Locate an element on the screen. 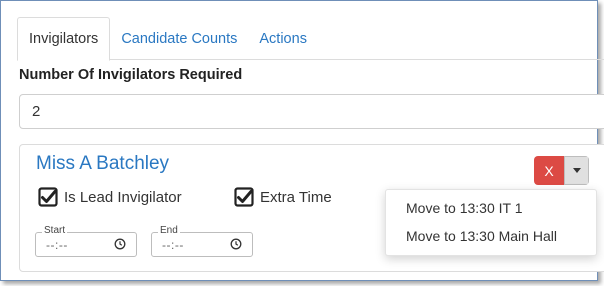  menu-item-move-it1: Move to 13:30 IT 1 is located at coordinates (464, 208).